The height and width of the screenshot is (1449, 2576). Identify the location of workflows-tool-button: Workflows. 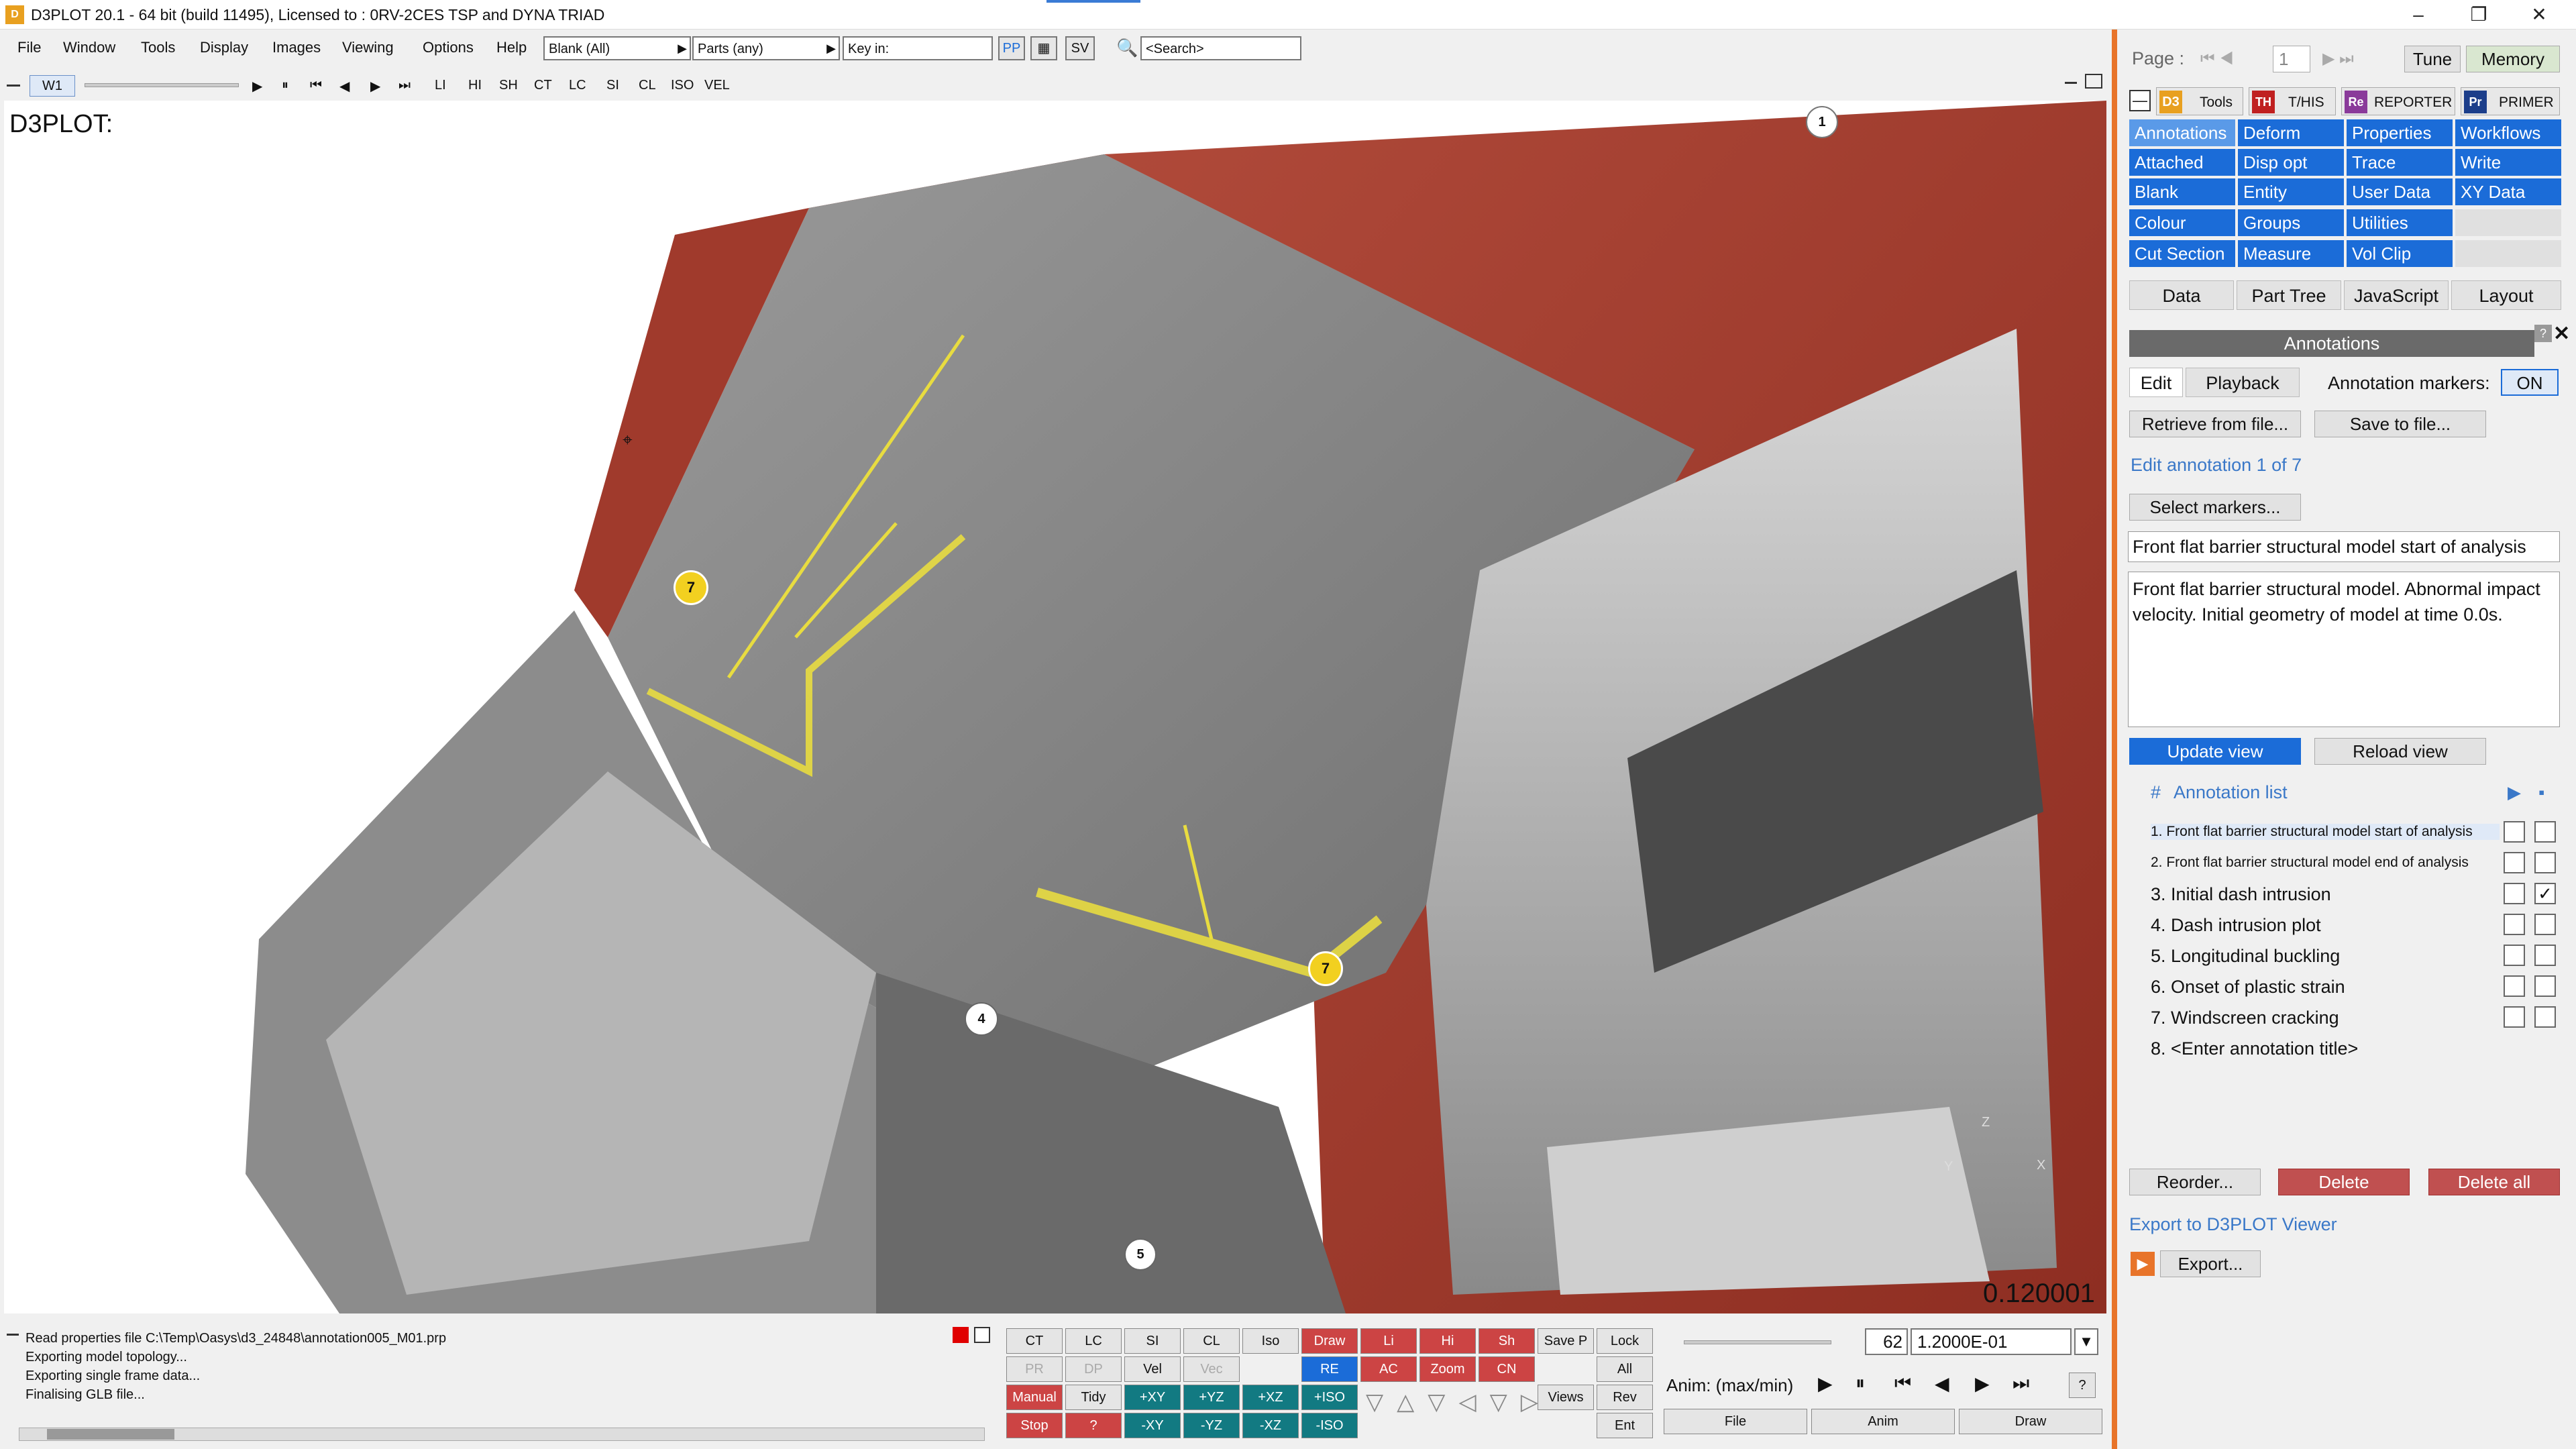
(2508, 132).